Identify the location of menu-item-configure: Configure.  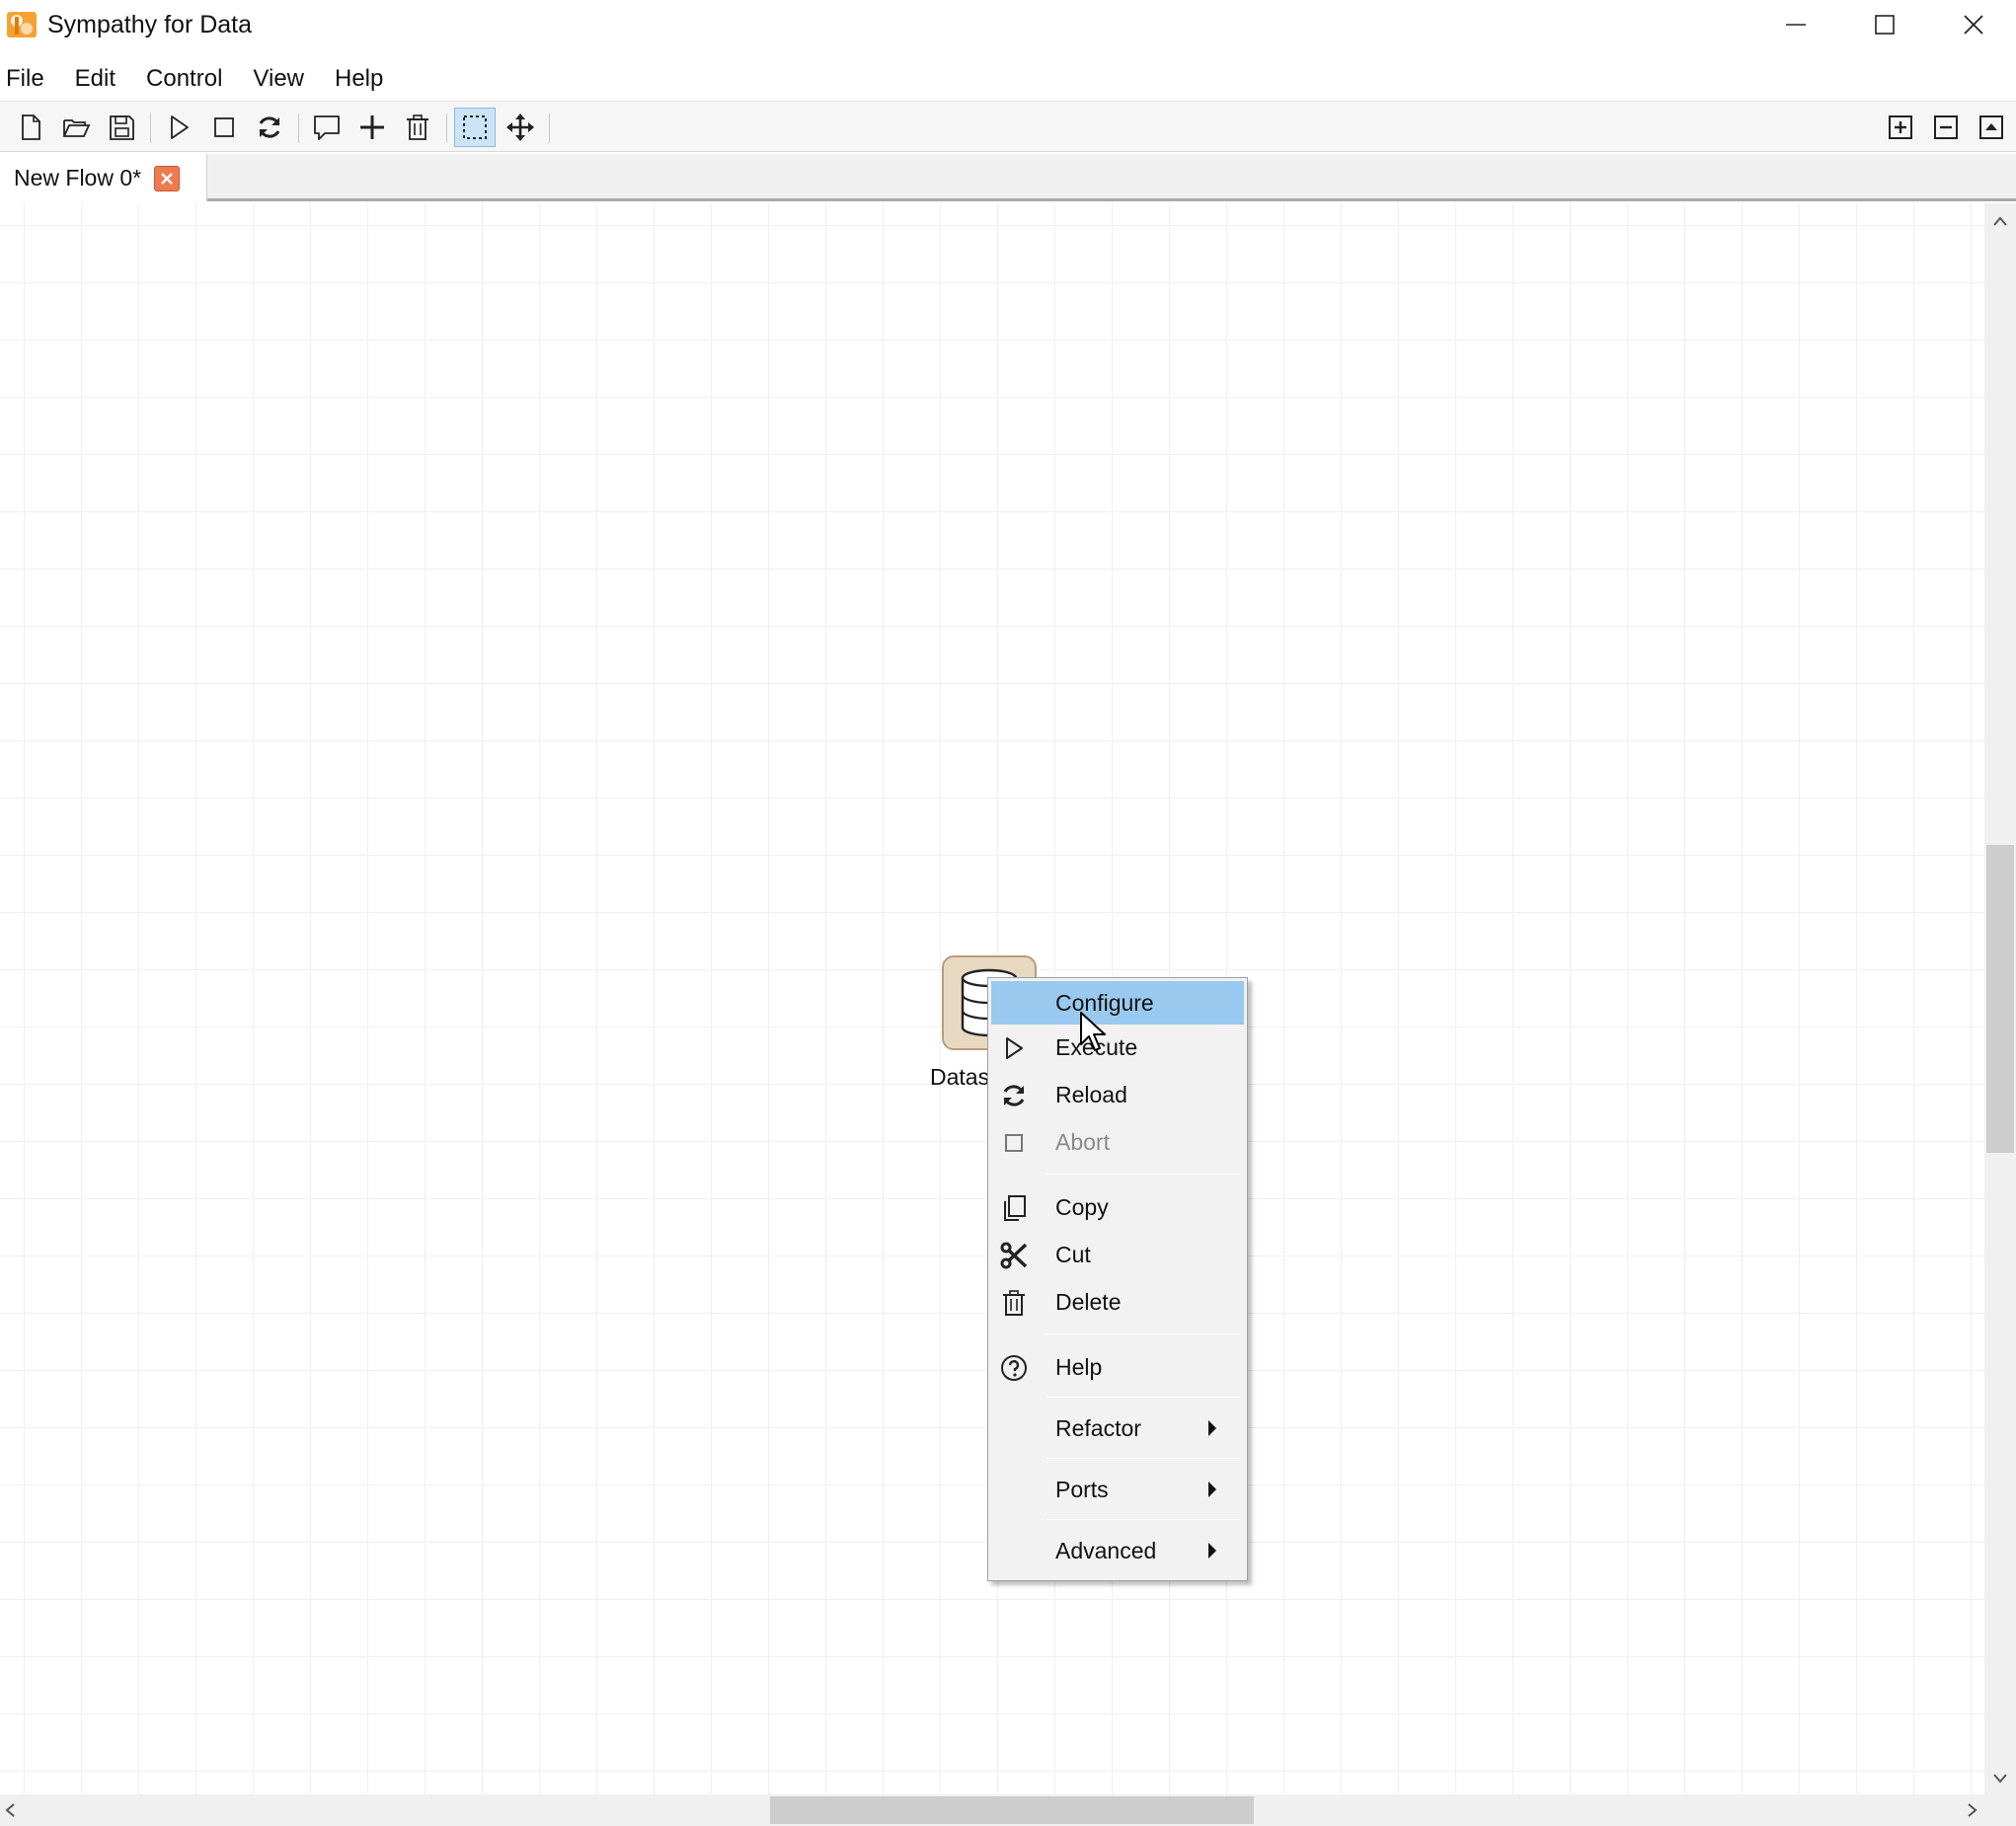
(1117, 1003).